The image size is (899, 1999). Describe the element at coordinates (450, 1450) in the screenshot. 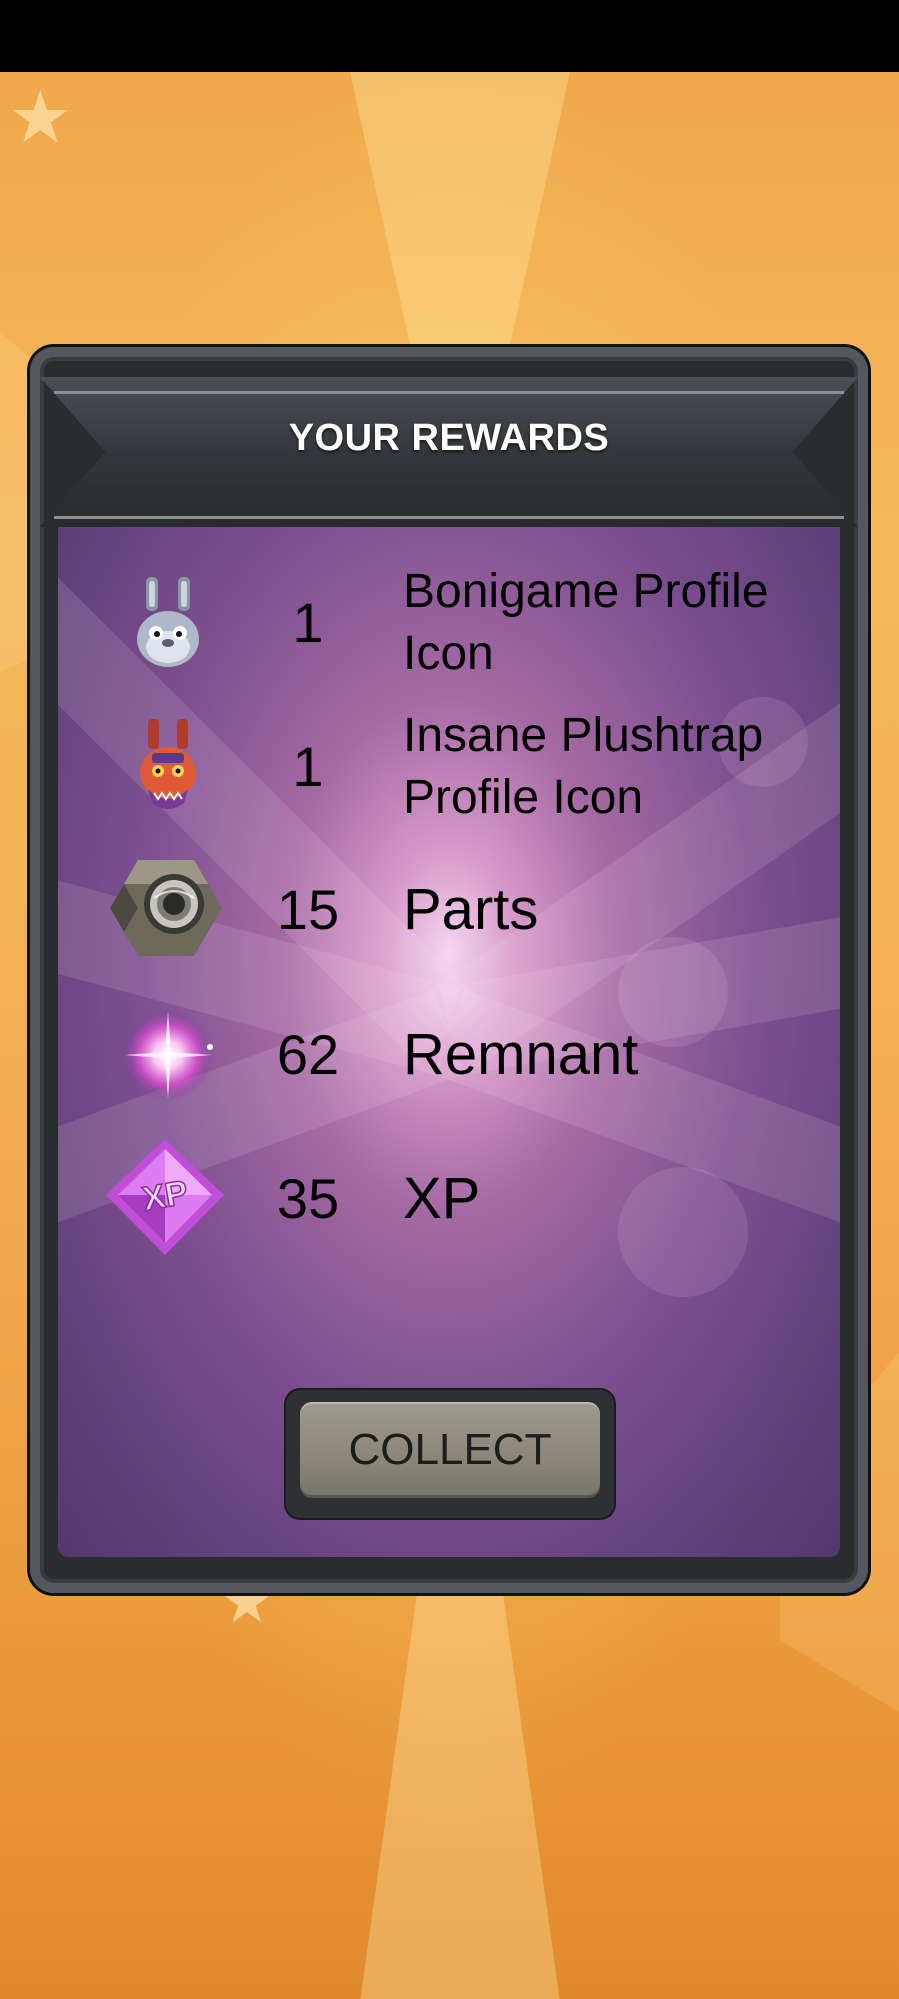

I see `collect-button: COLLECT` at that location.